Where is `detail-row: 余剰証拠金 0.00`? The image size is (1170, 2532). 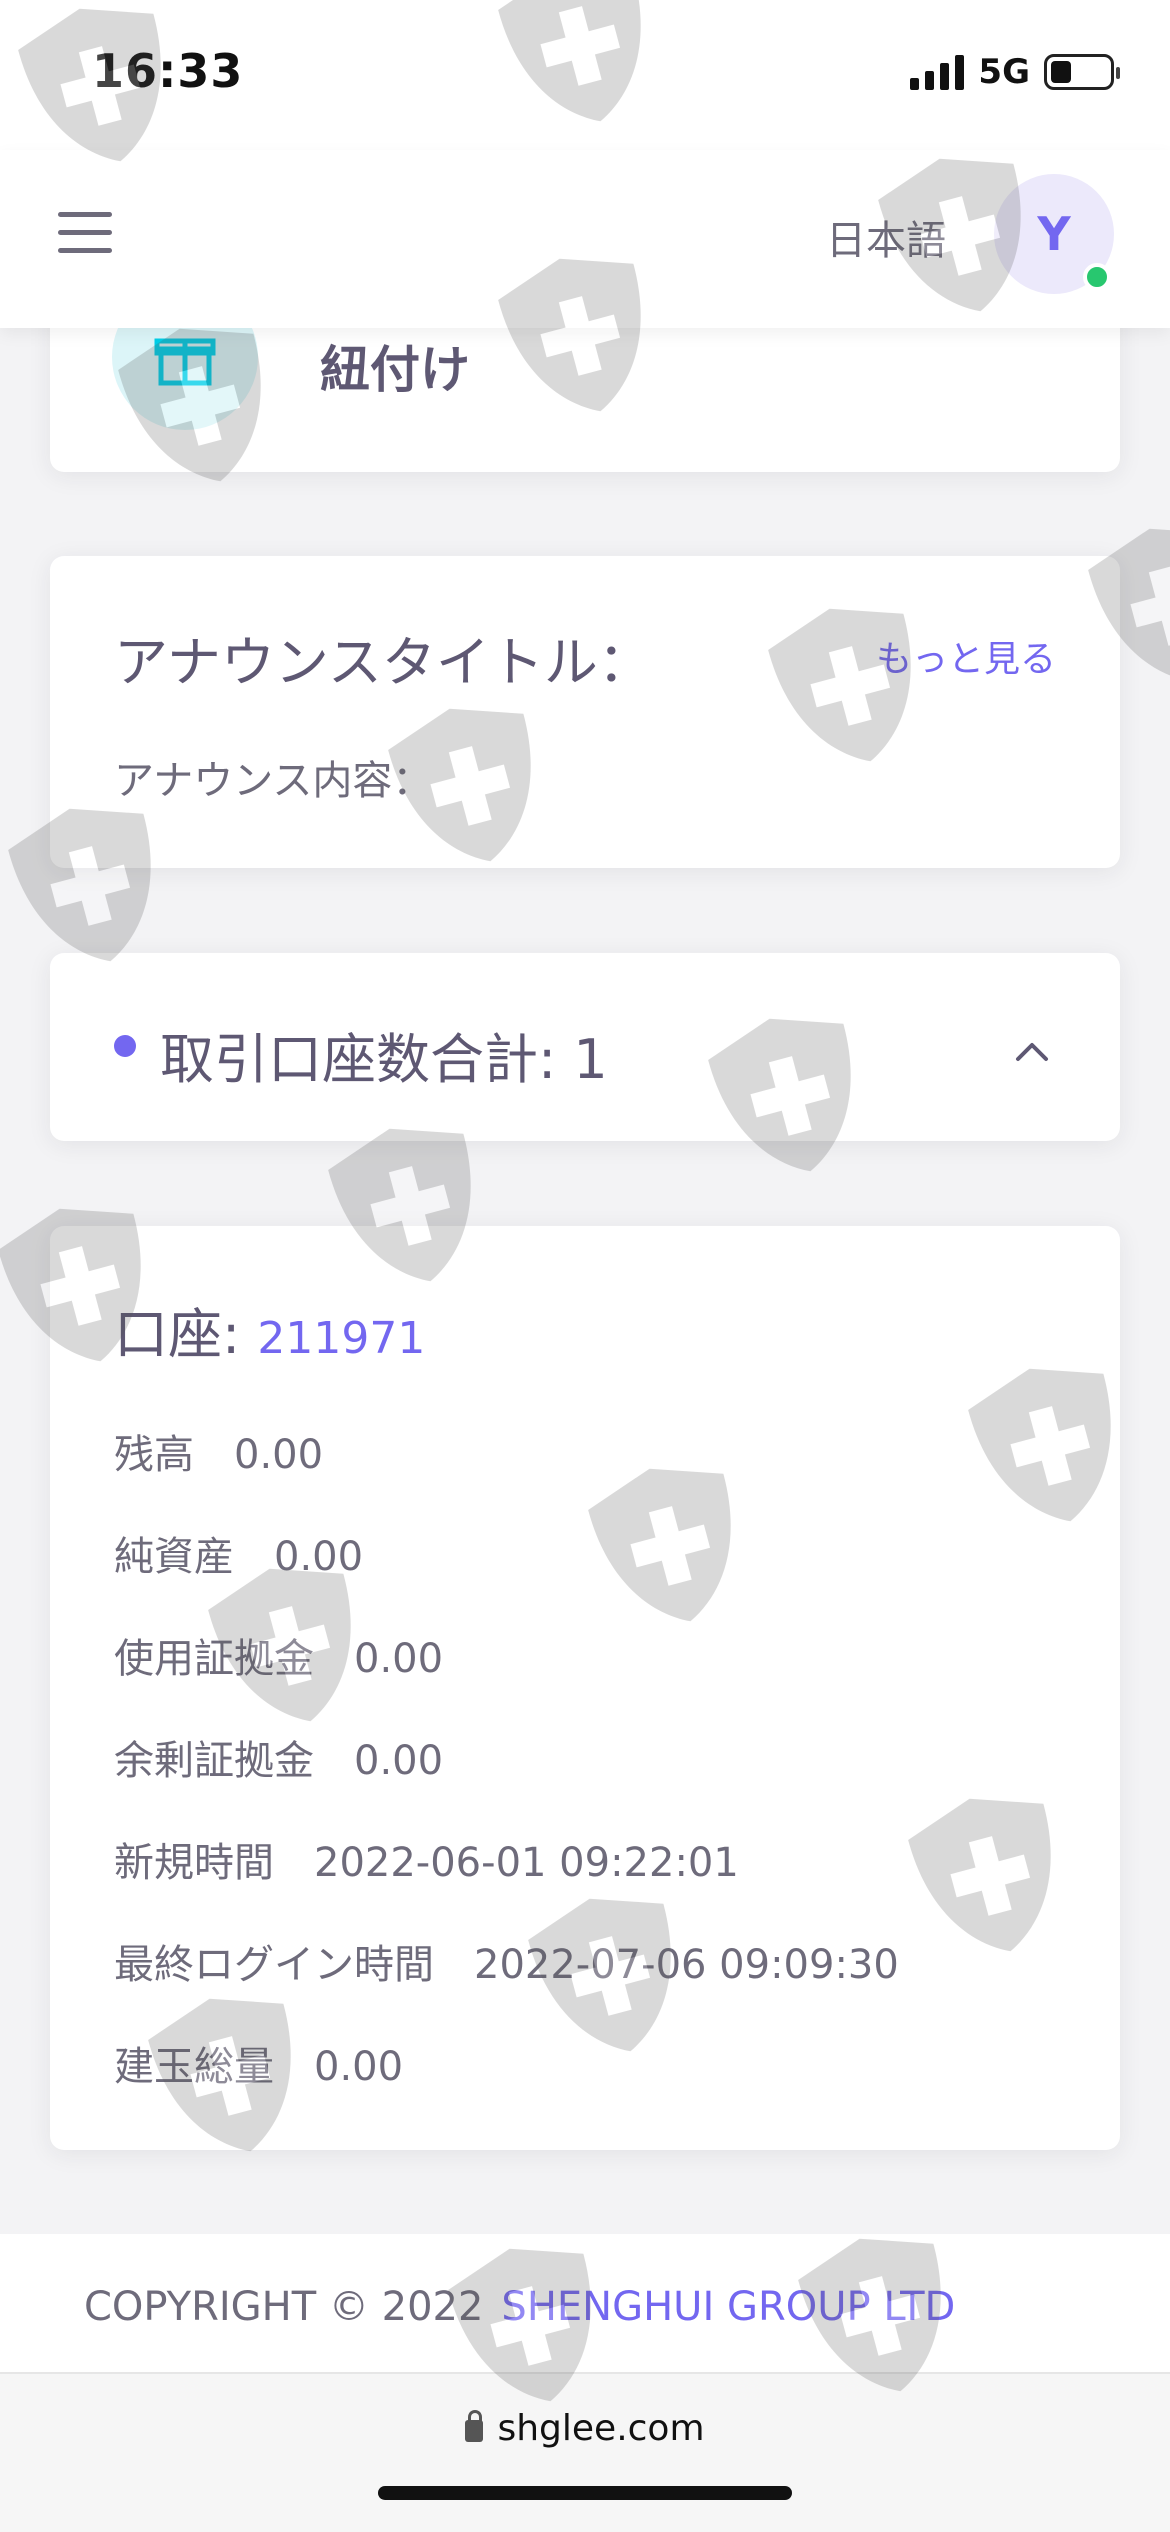 detail-row: 余剰証拠金 0.00 is located at coordinates (278, 1757).